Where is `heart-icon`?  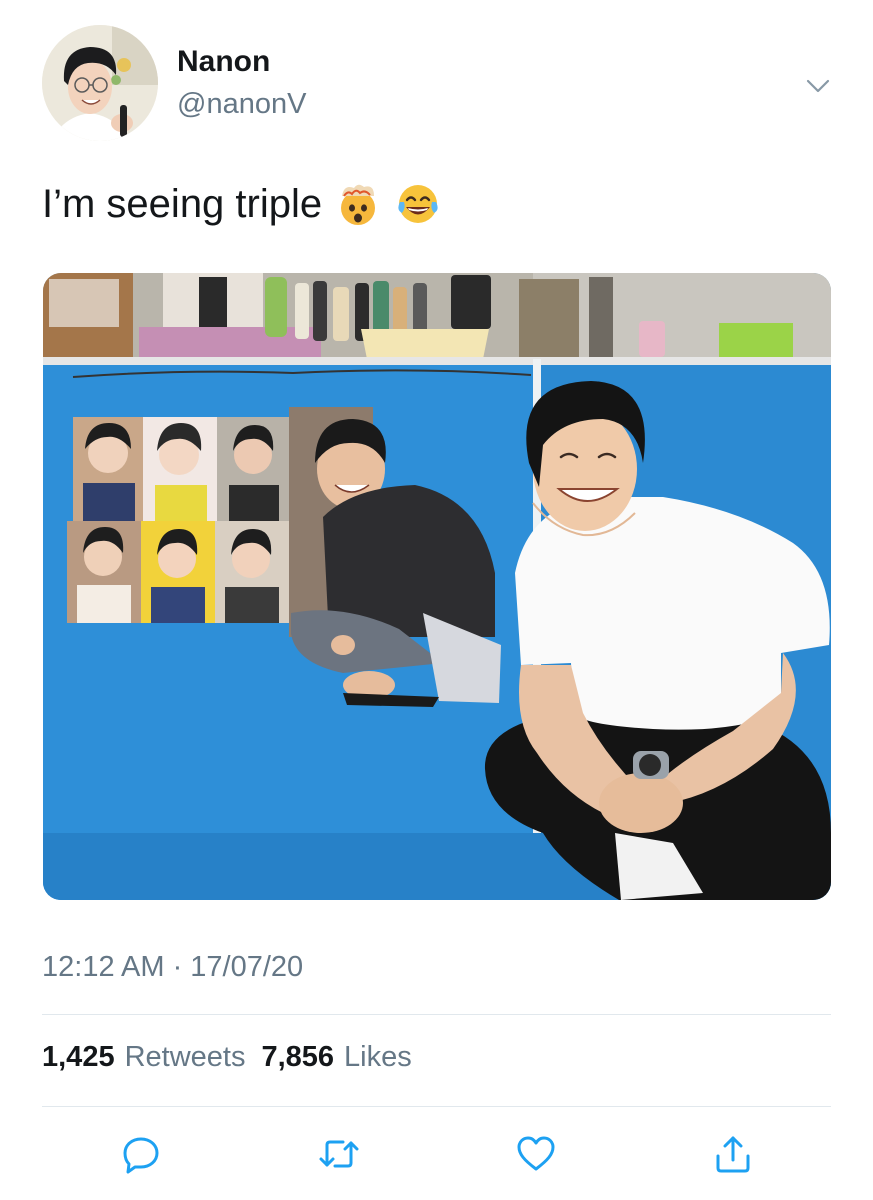 heart-icon is located at coordinates (536, 1153).